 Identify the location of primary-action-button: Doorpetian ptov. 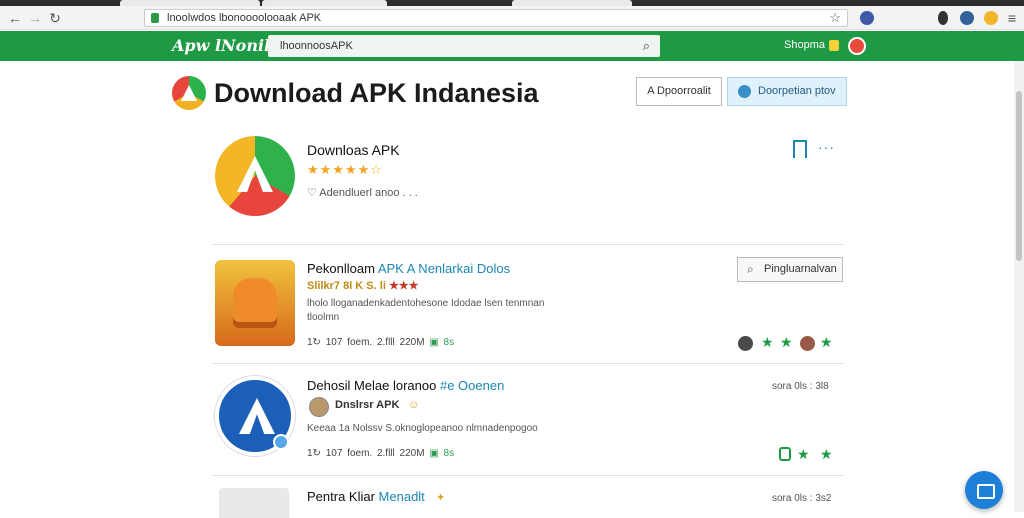
(787, 91).